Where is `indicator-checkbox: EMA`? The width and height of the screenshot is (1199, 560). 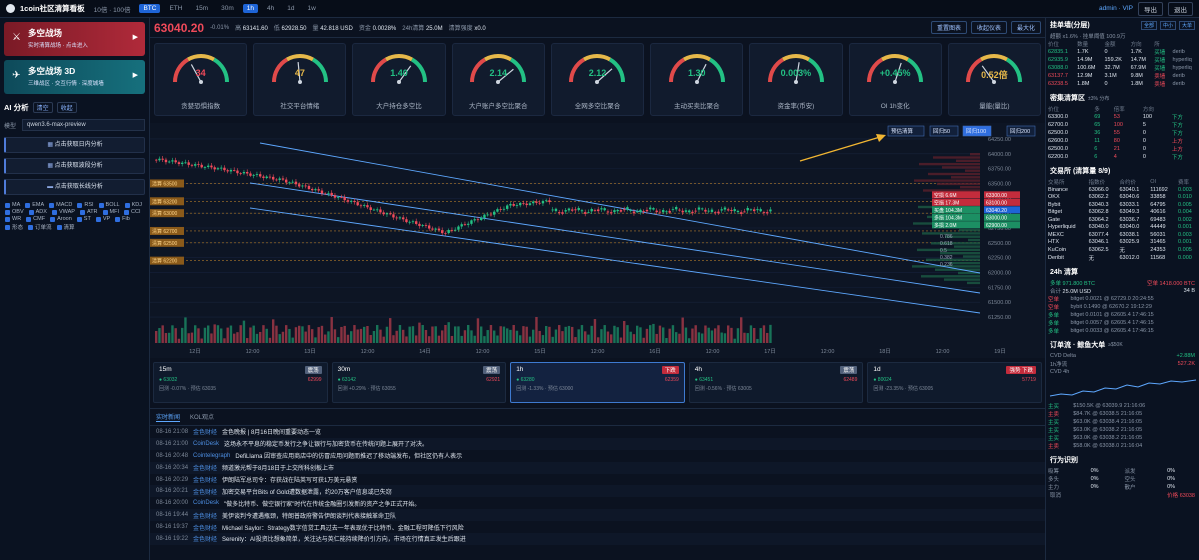 indicator-checkbox: EMA is located at coordinates (34, 205).